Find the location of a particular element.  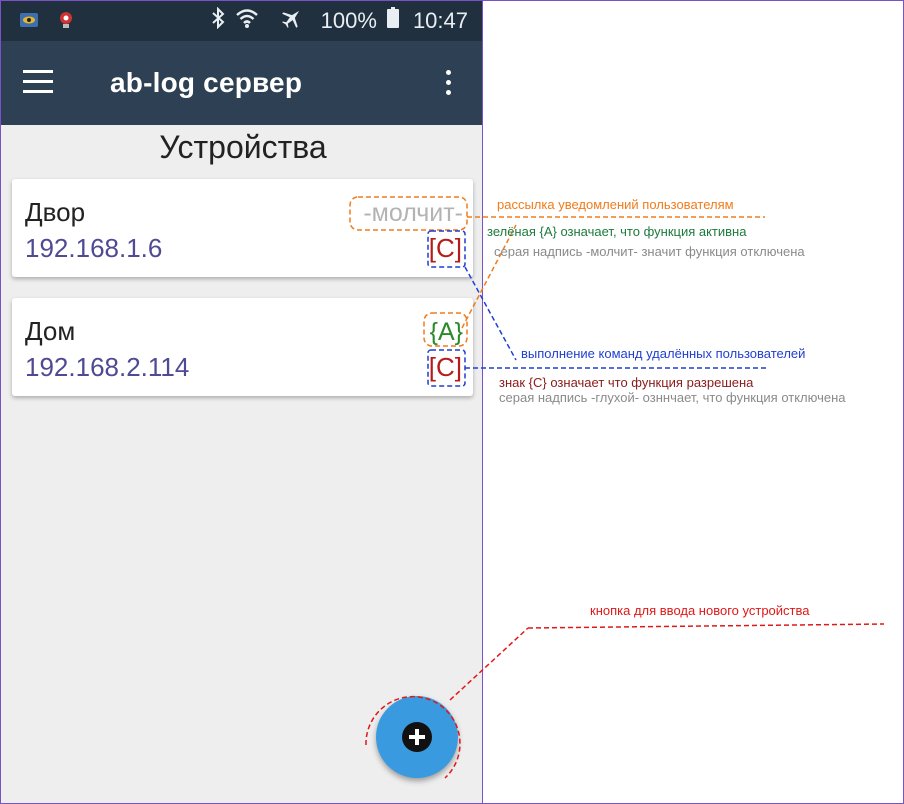

app-title: ab-log сервер is located at coordinates (206, 82).